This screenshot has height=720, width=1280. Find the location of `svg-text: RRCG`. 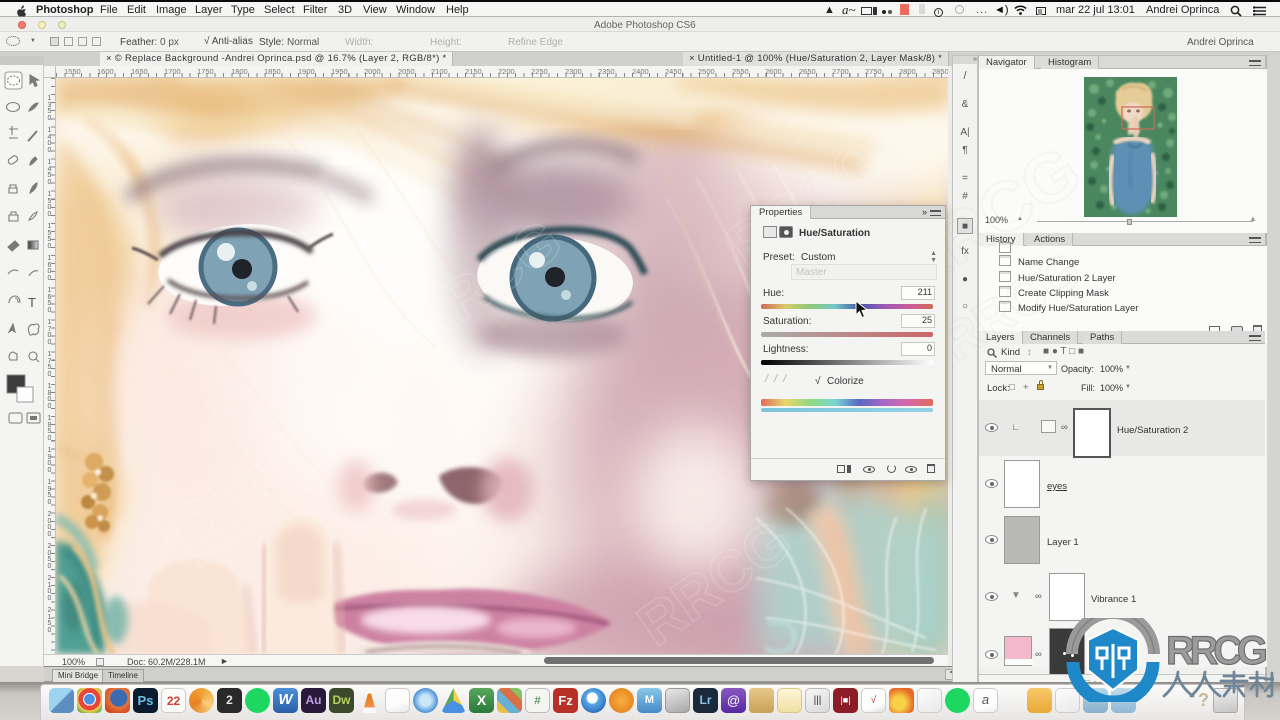

svg-text: RRCG is located at coordinates (1217, 651).